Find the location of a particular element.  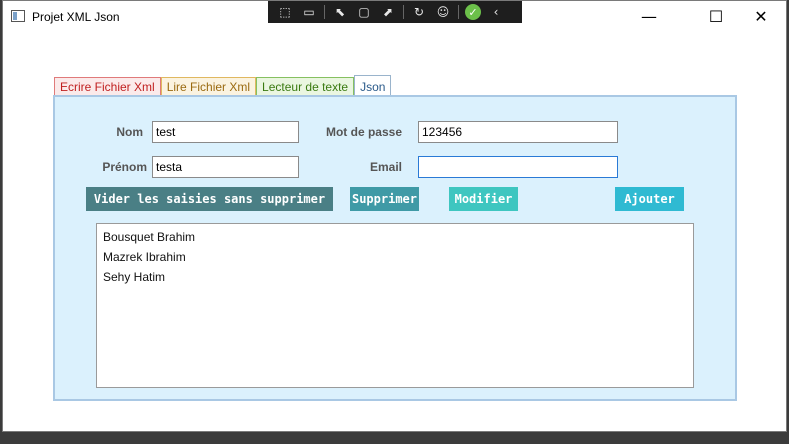

add-button: Ajouter is located at coordinates (649, 199).